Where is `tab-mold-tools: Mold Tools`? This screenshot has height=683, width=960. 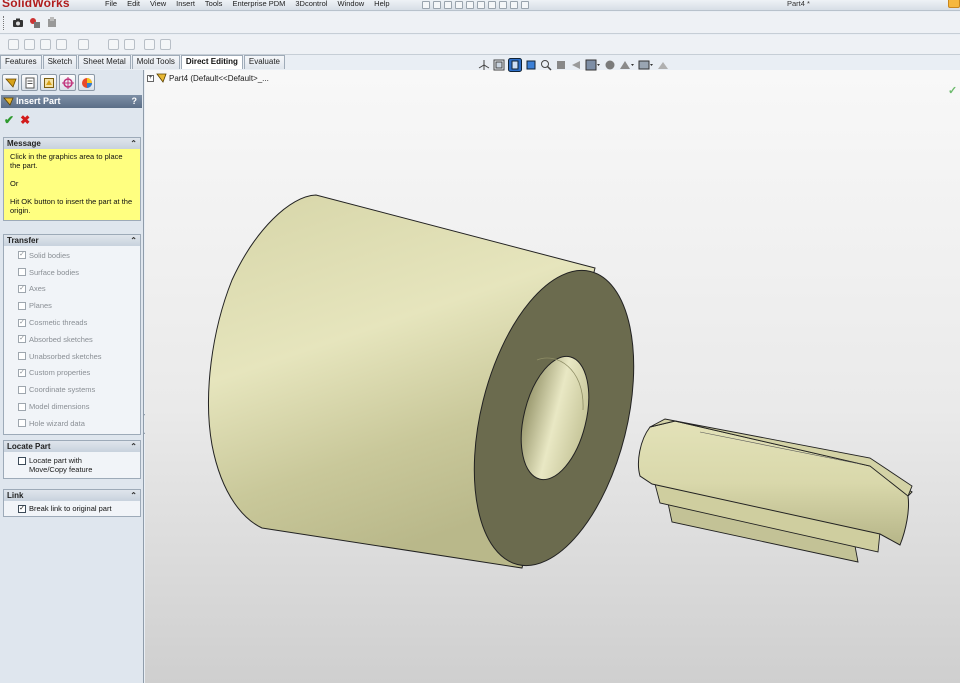 tab-mold-tools: Mold Tools is located at coordinates (155, 62).